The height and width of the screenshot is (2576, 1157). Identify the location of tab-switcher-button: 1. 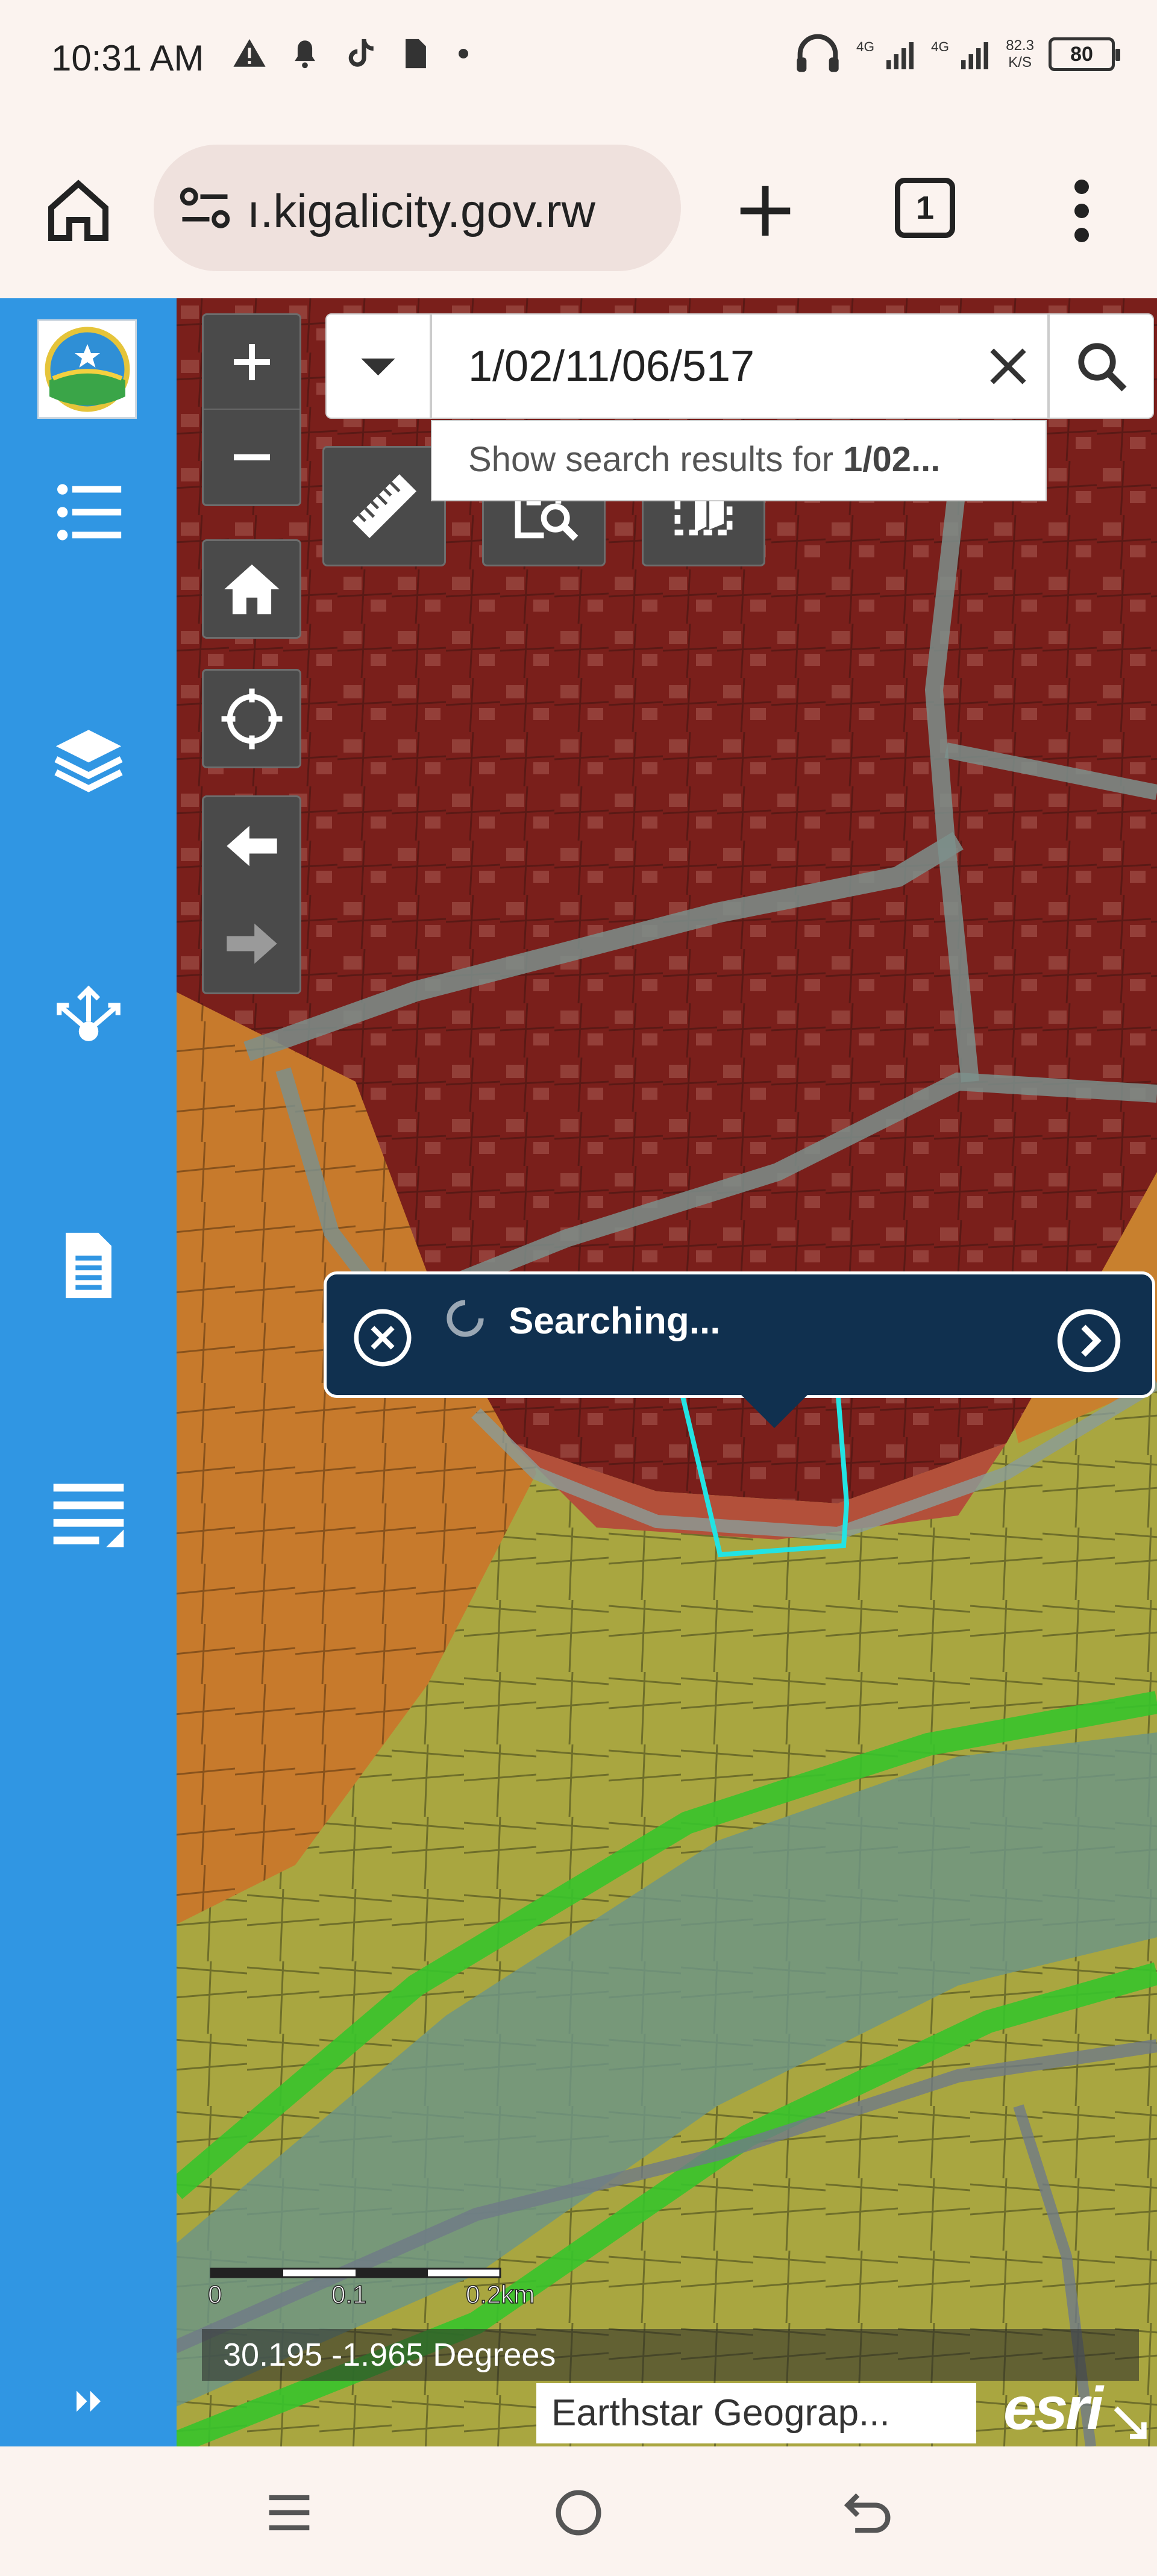
(925, 208).